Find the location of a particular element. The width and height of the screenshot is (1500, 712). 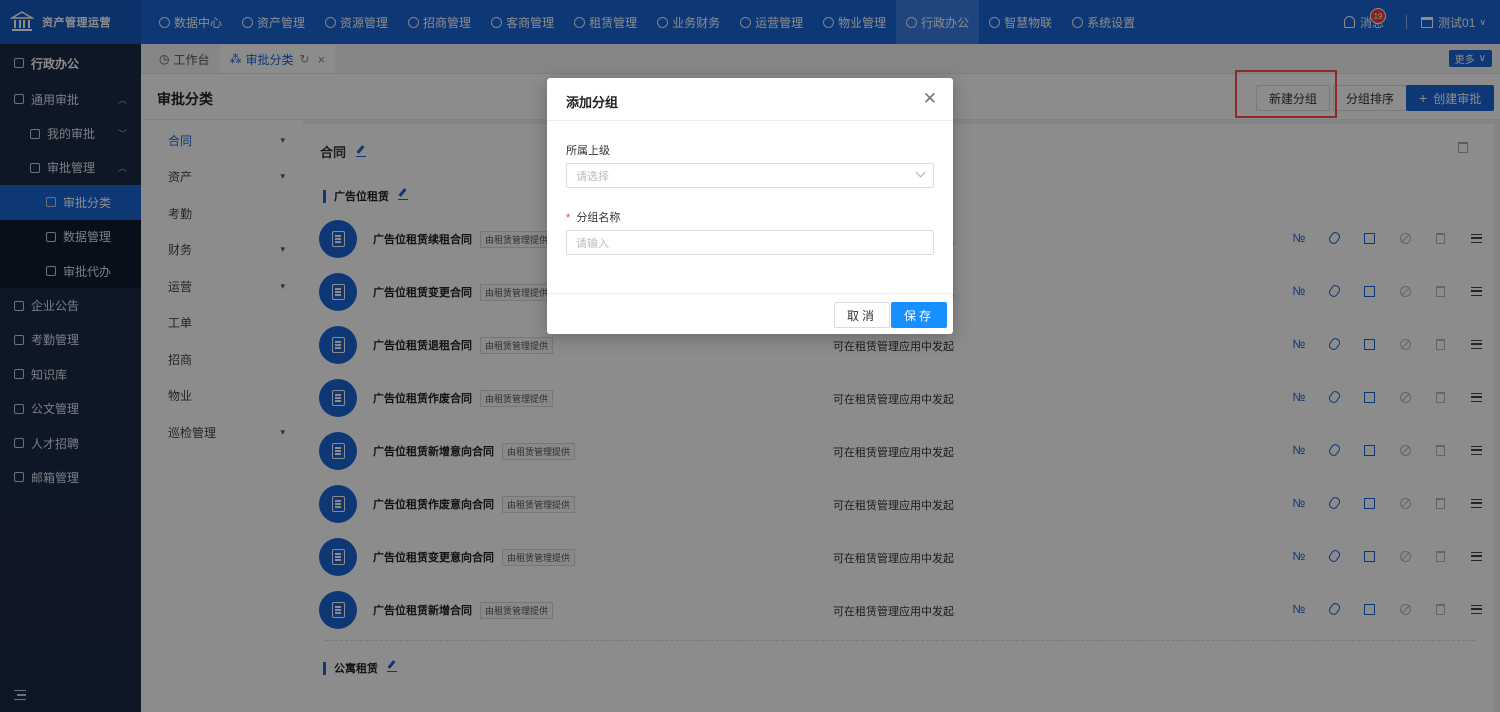

required-mark: * is located at coordinates (568, 218).